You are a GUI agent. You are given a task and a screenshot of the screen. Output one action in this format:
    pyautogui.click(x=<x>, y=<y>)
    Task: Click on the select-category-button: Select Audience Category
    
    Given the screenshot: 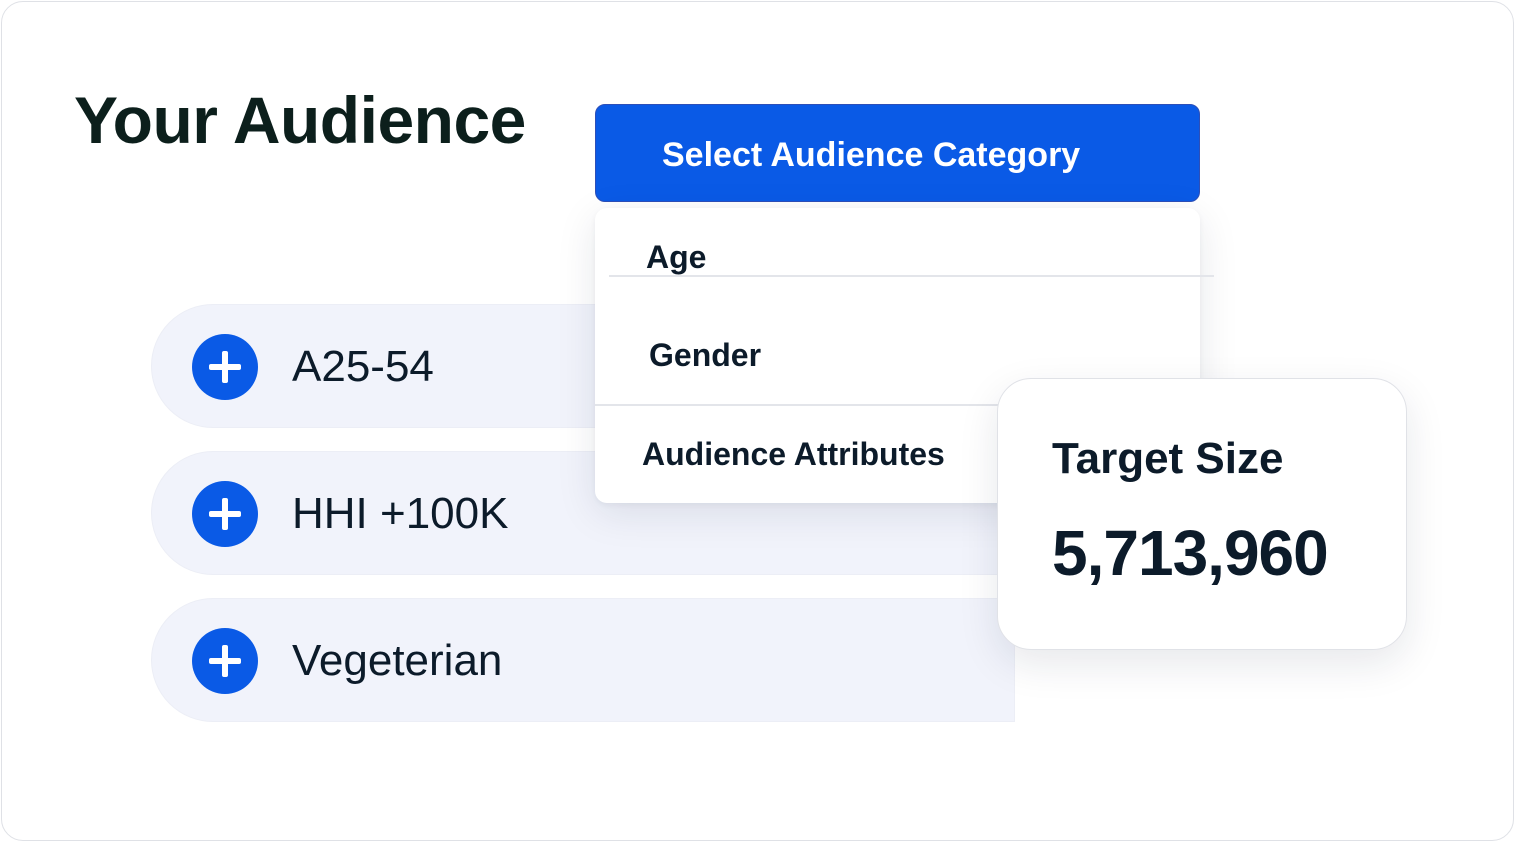 What is the action you would take?
    pyautogui.click(x=897, y=153)
    